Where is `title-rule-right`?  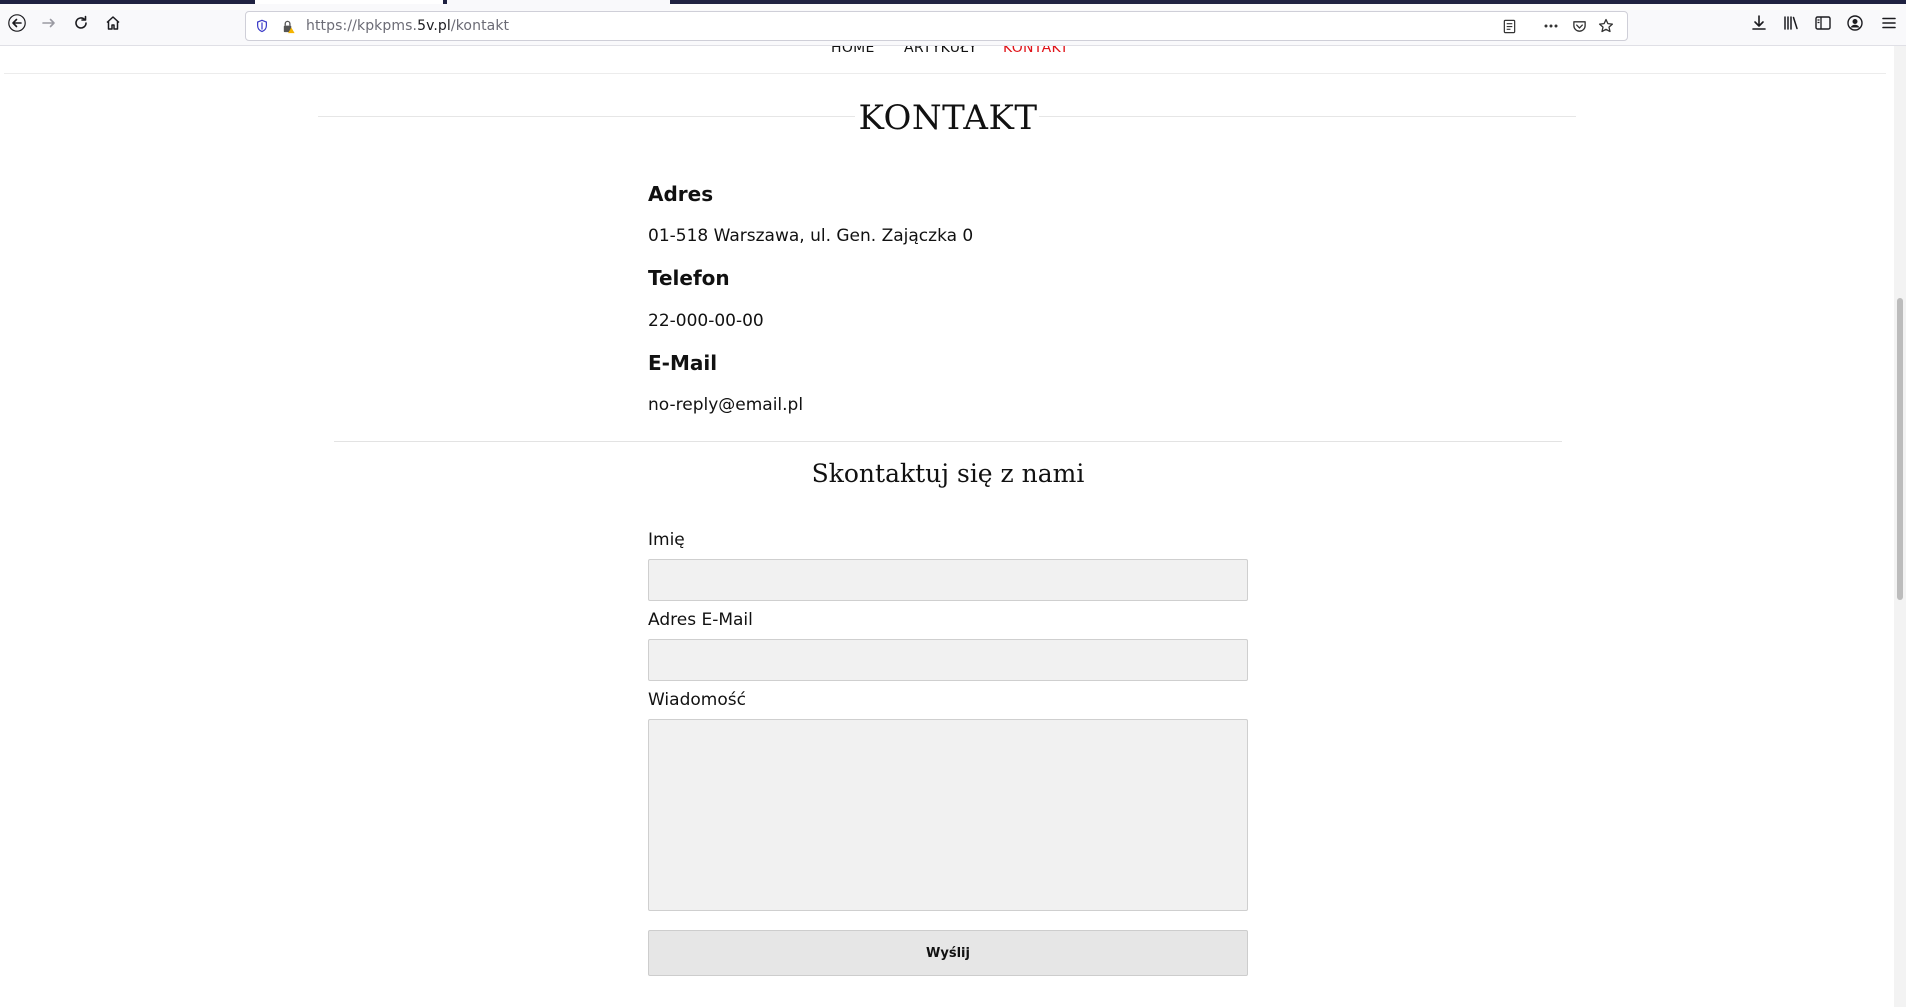 title-rule-right is located at coordinates (1307, 116).